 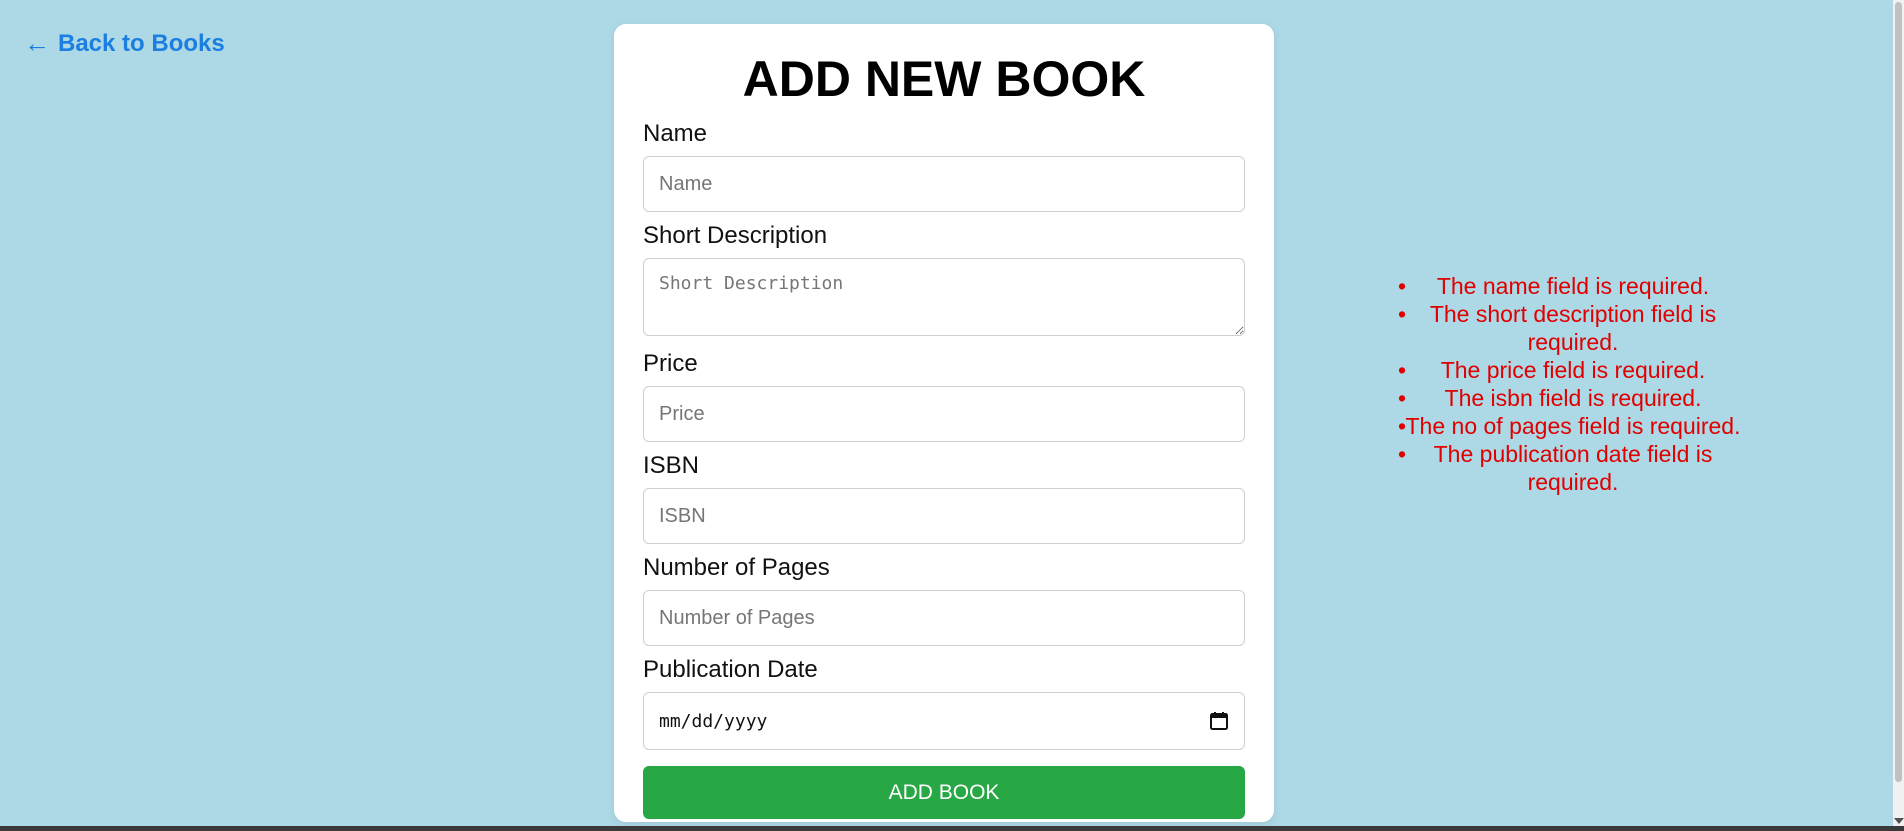 I want to click on arrow-left-icon: ←, so click(x=37, y=43).